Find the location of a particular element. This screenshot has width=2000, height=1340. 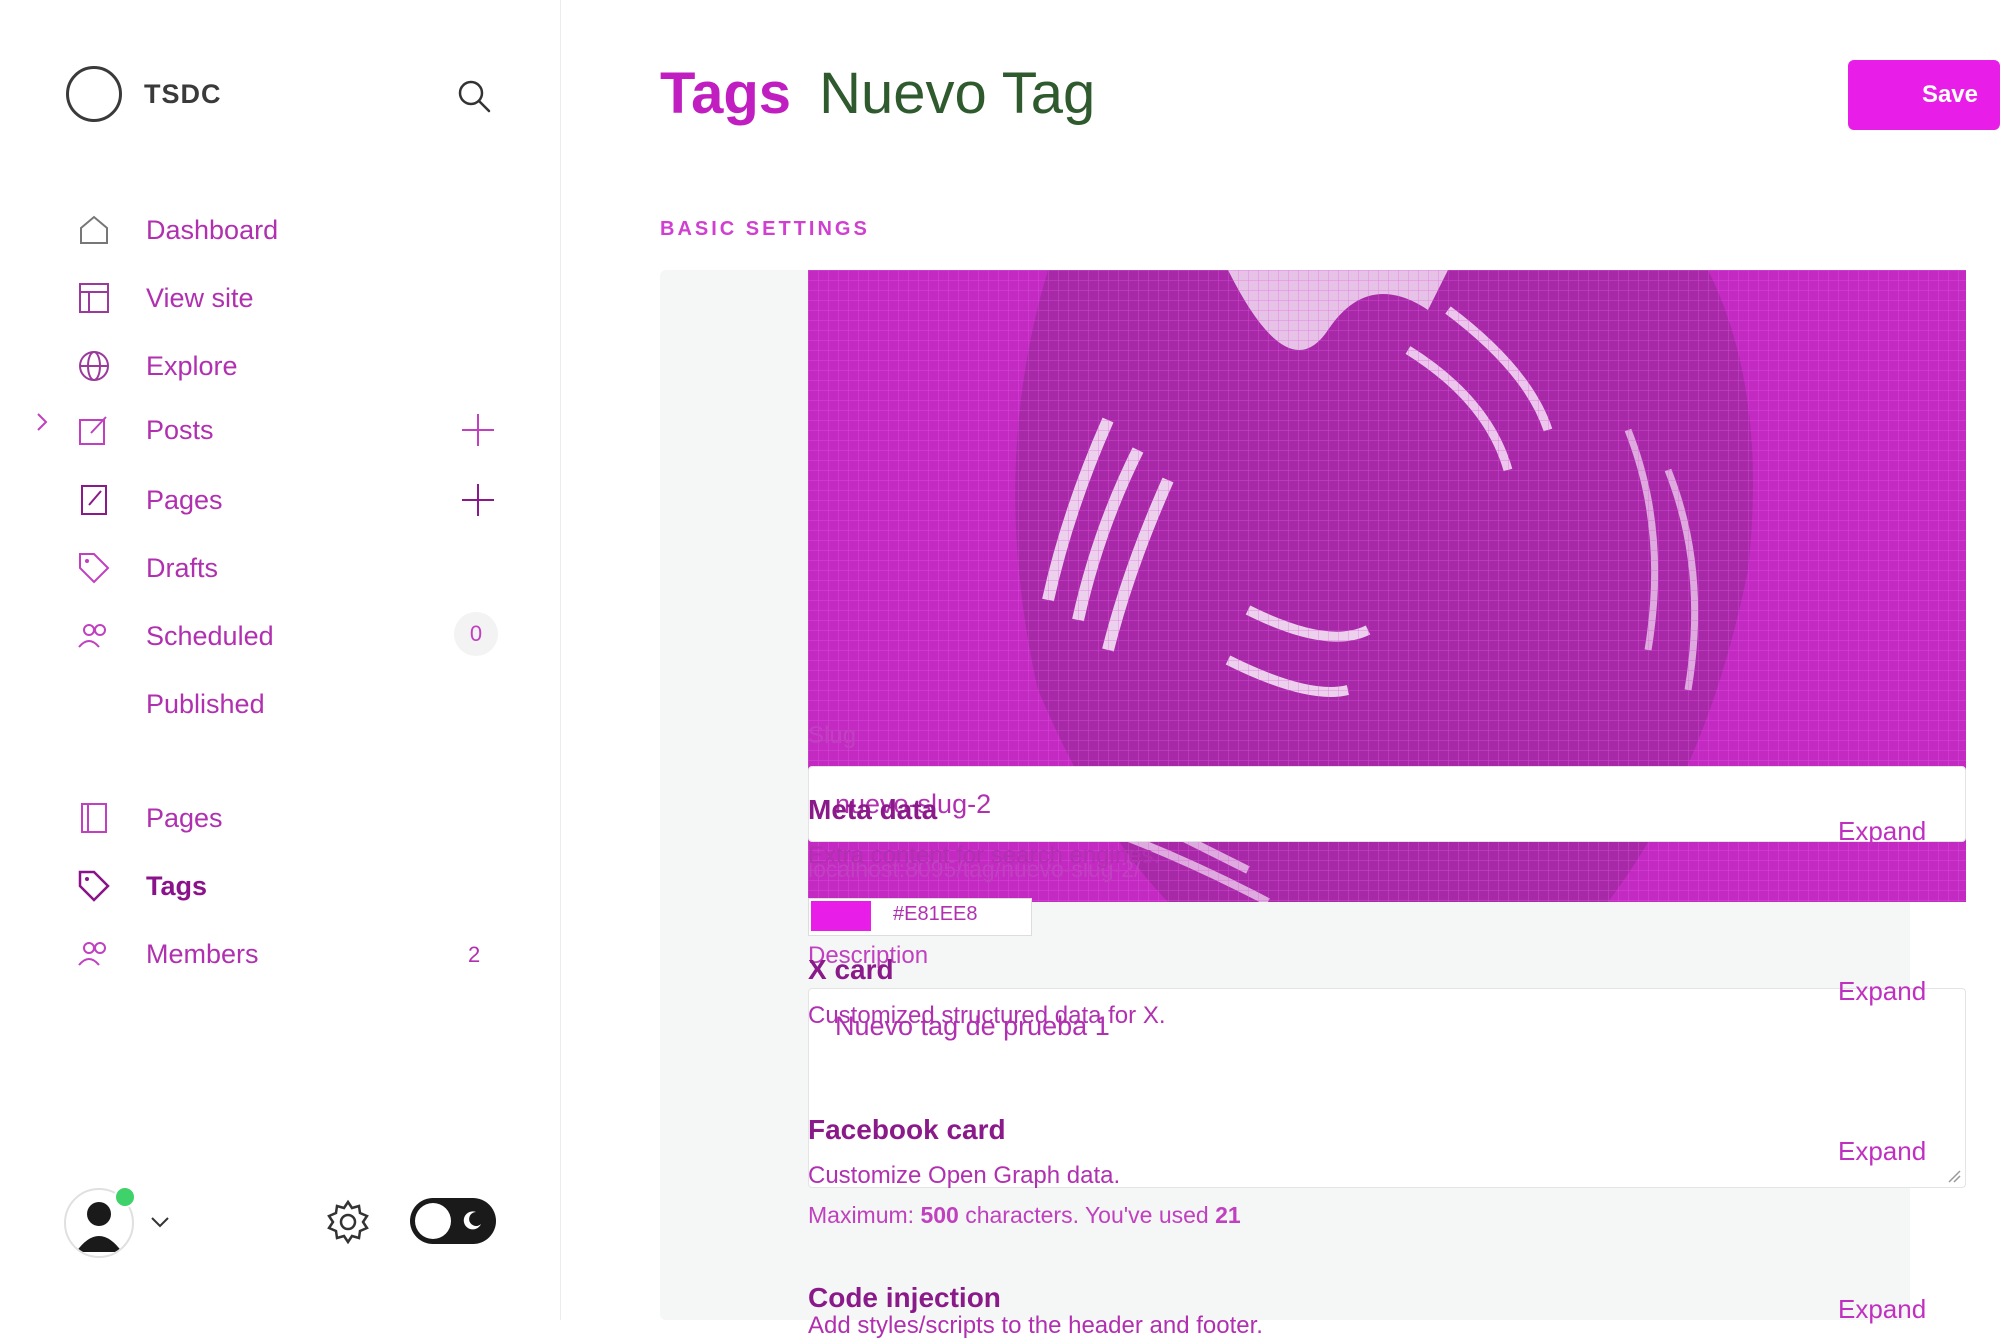

globe-icon is located at coordinates (94, 366).